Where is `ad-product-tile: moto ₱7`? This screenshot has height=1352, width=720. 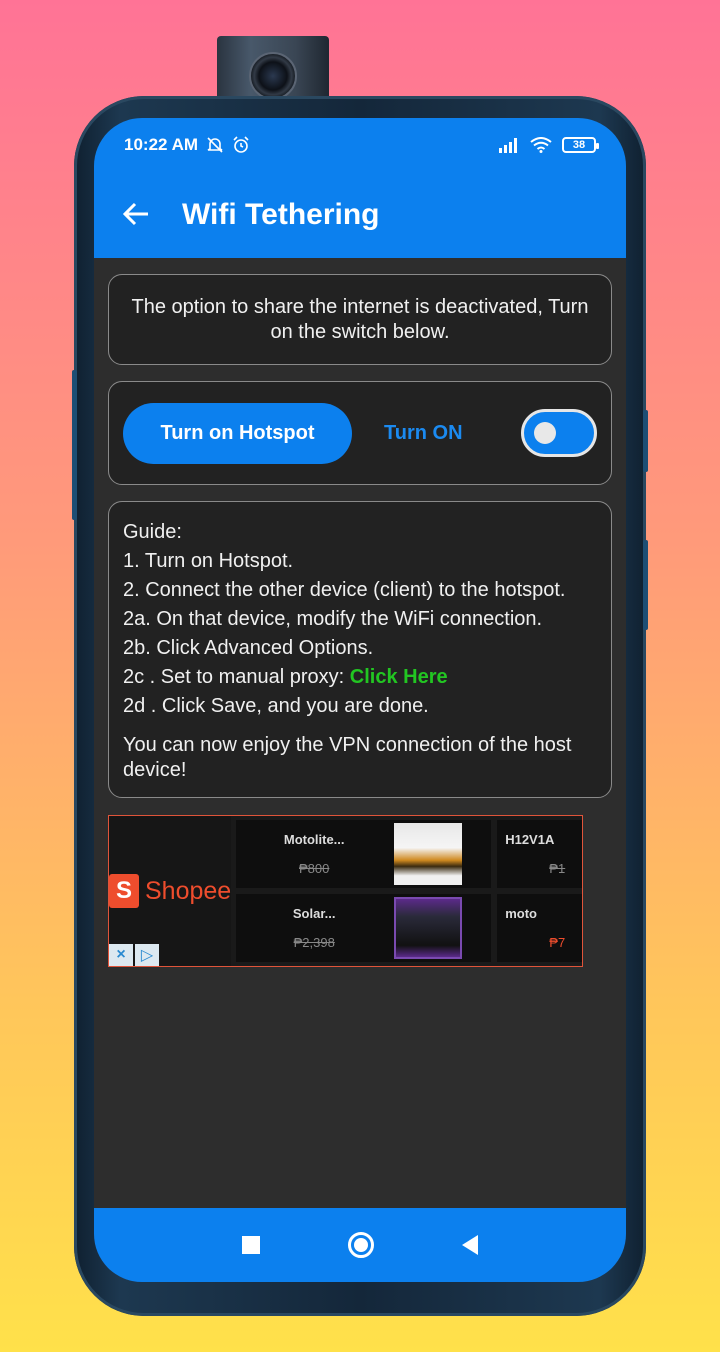 ad-product-tile: moto ₱7 is located at coordinates (539, 928).